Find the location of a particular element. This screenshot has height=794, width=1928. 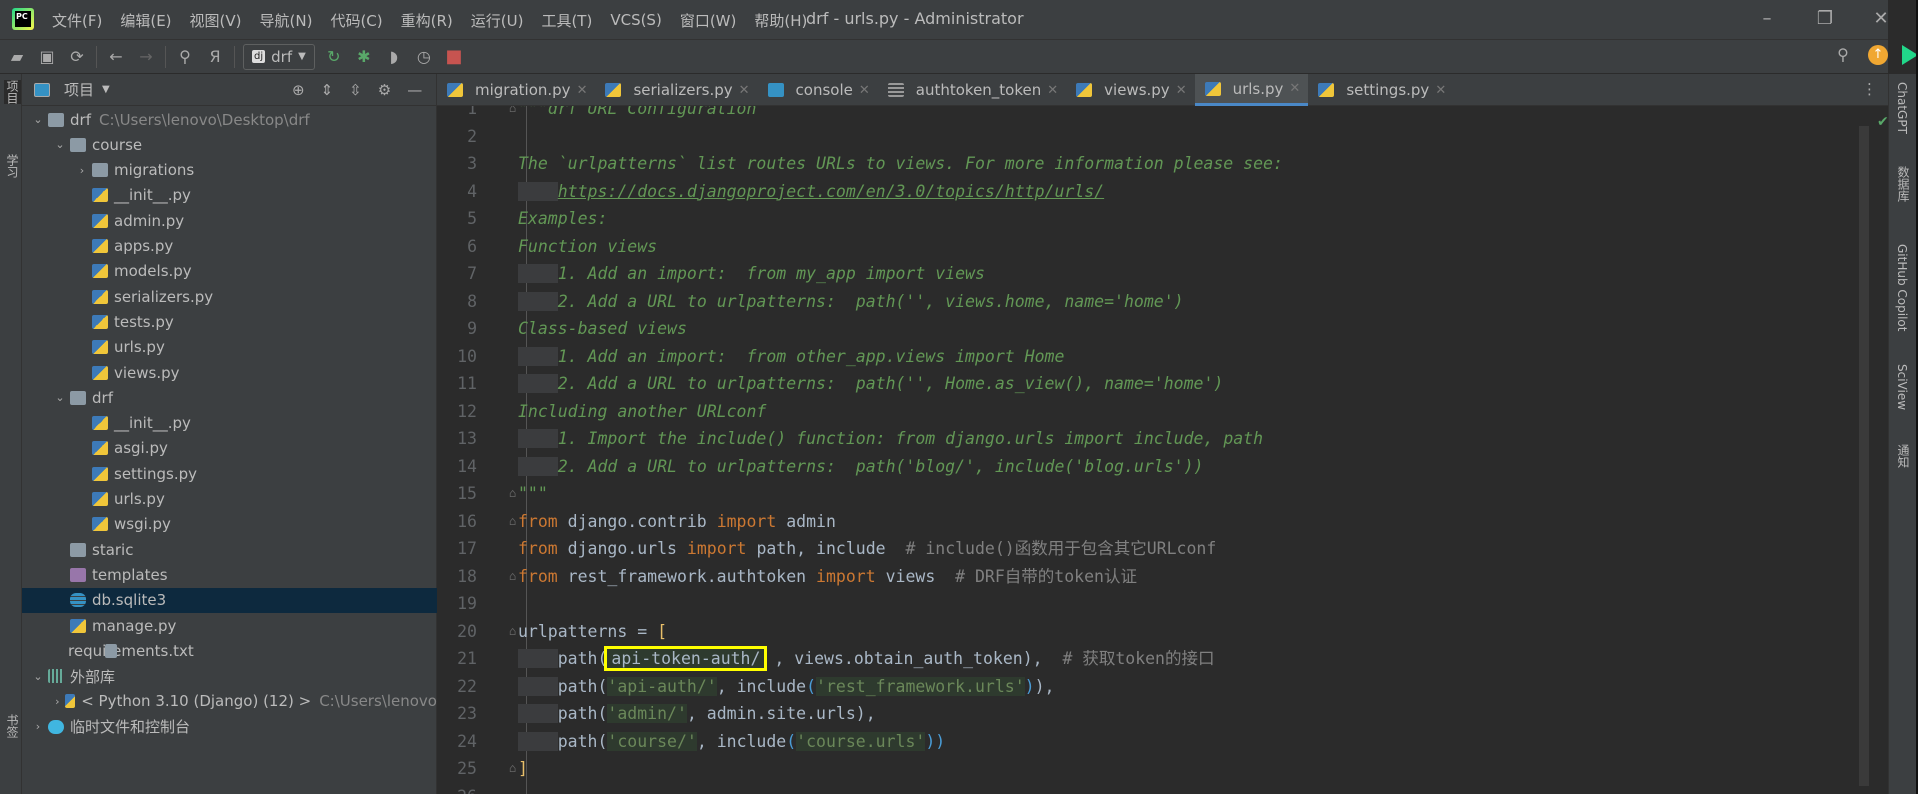

menu-item: 帮助(H) is located at coordinates (780, 20).